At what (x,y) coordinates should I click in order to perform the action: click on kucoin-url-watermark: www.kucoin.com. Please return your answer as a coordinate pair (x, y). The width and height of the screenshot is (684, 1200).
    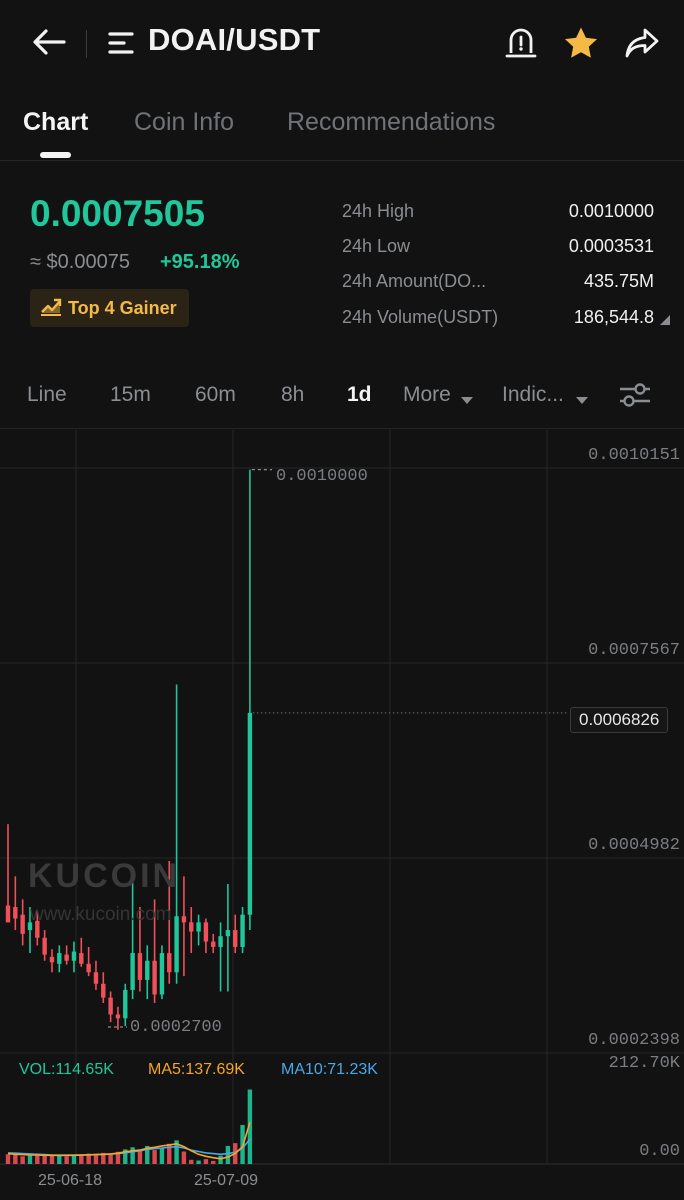
    Looking at the image, I should click on (101, 914).